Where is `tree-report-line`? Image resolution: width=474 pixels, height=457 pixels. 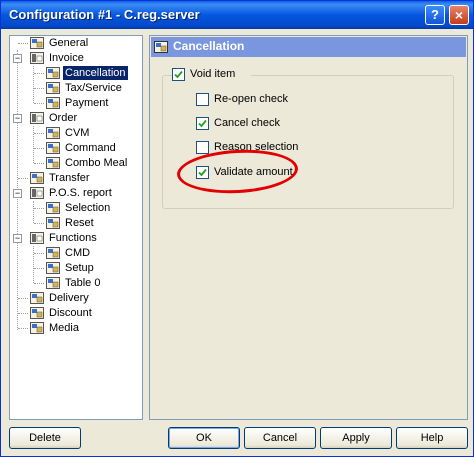 tree-report-line is located at coordinates (33, 212).